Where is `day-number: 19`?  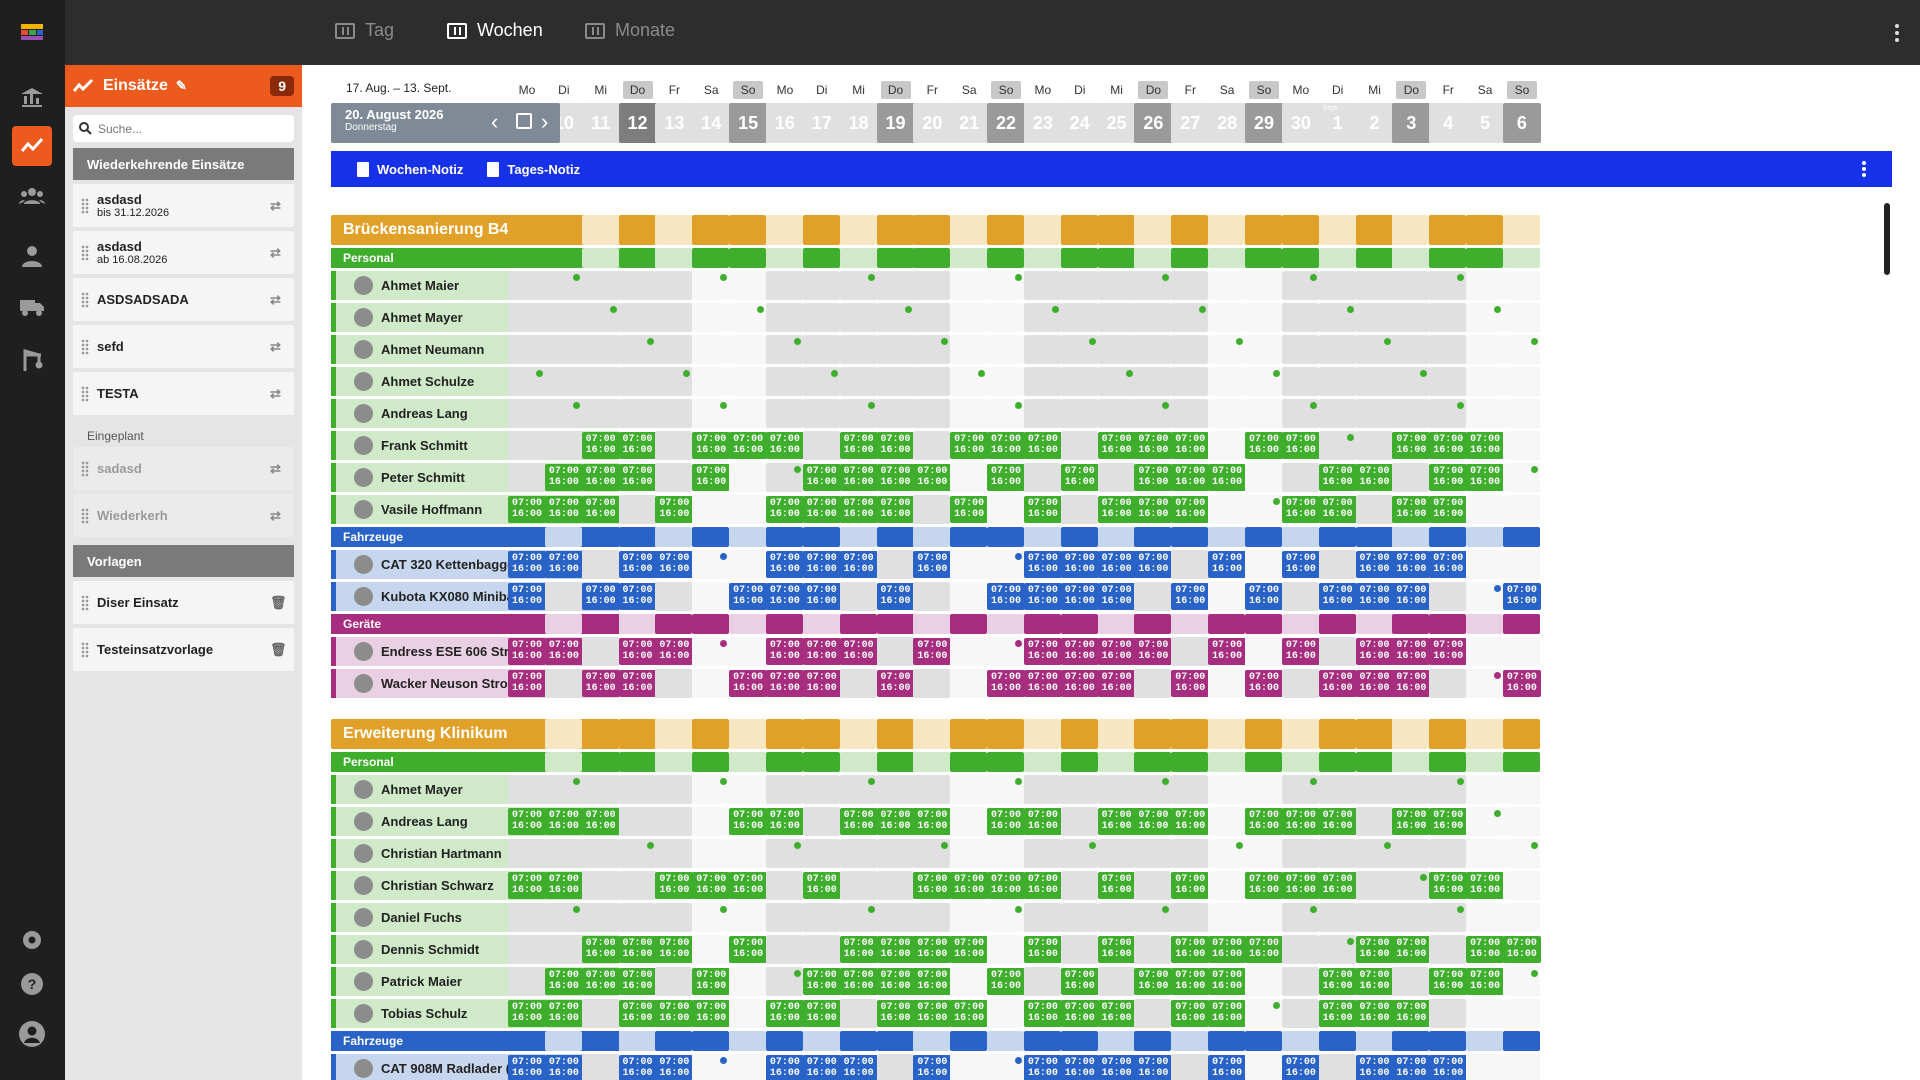
day-number: 19 is located at coordinates (895, 123).